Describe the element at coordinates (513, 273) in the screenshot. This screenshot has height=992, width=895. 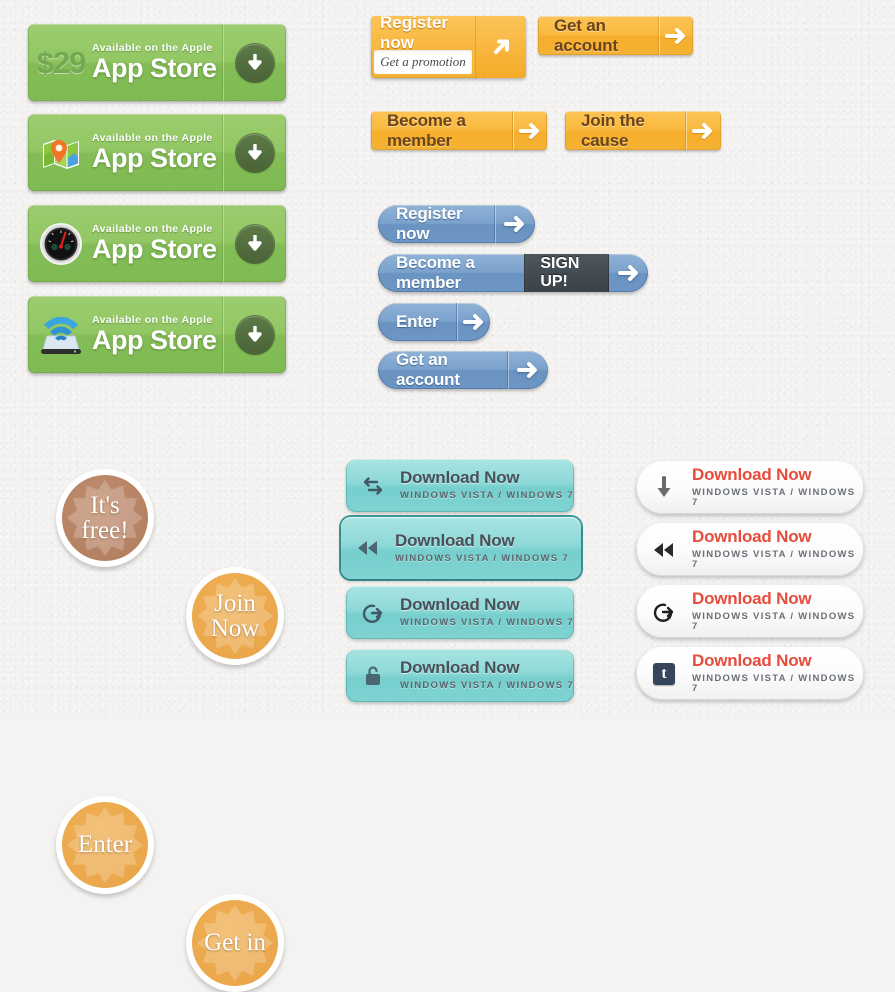
I see `blue-become-a-member-signup-button: Become a member SIGN UP!` at that location.